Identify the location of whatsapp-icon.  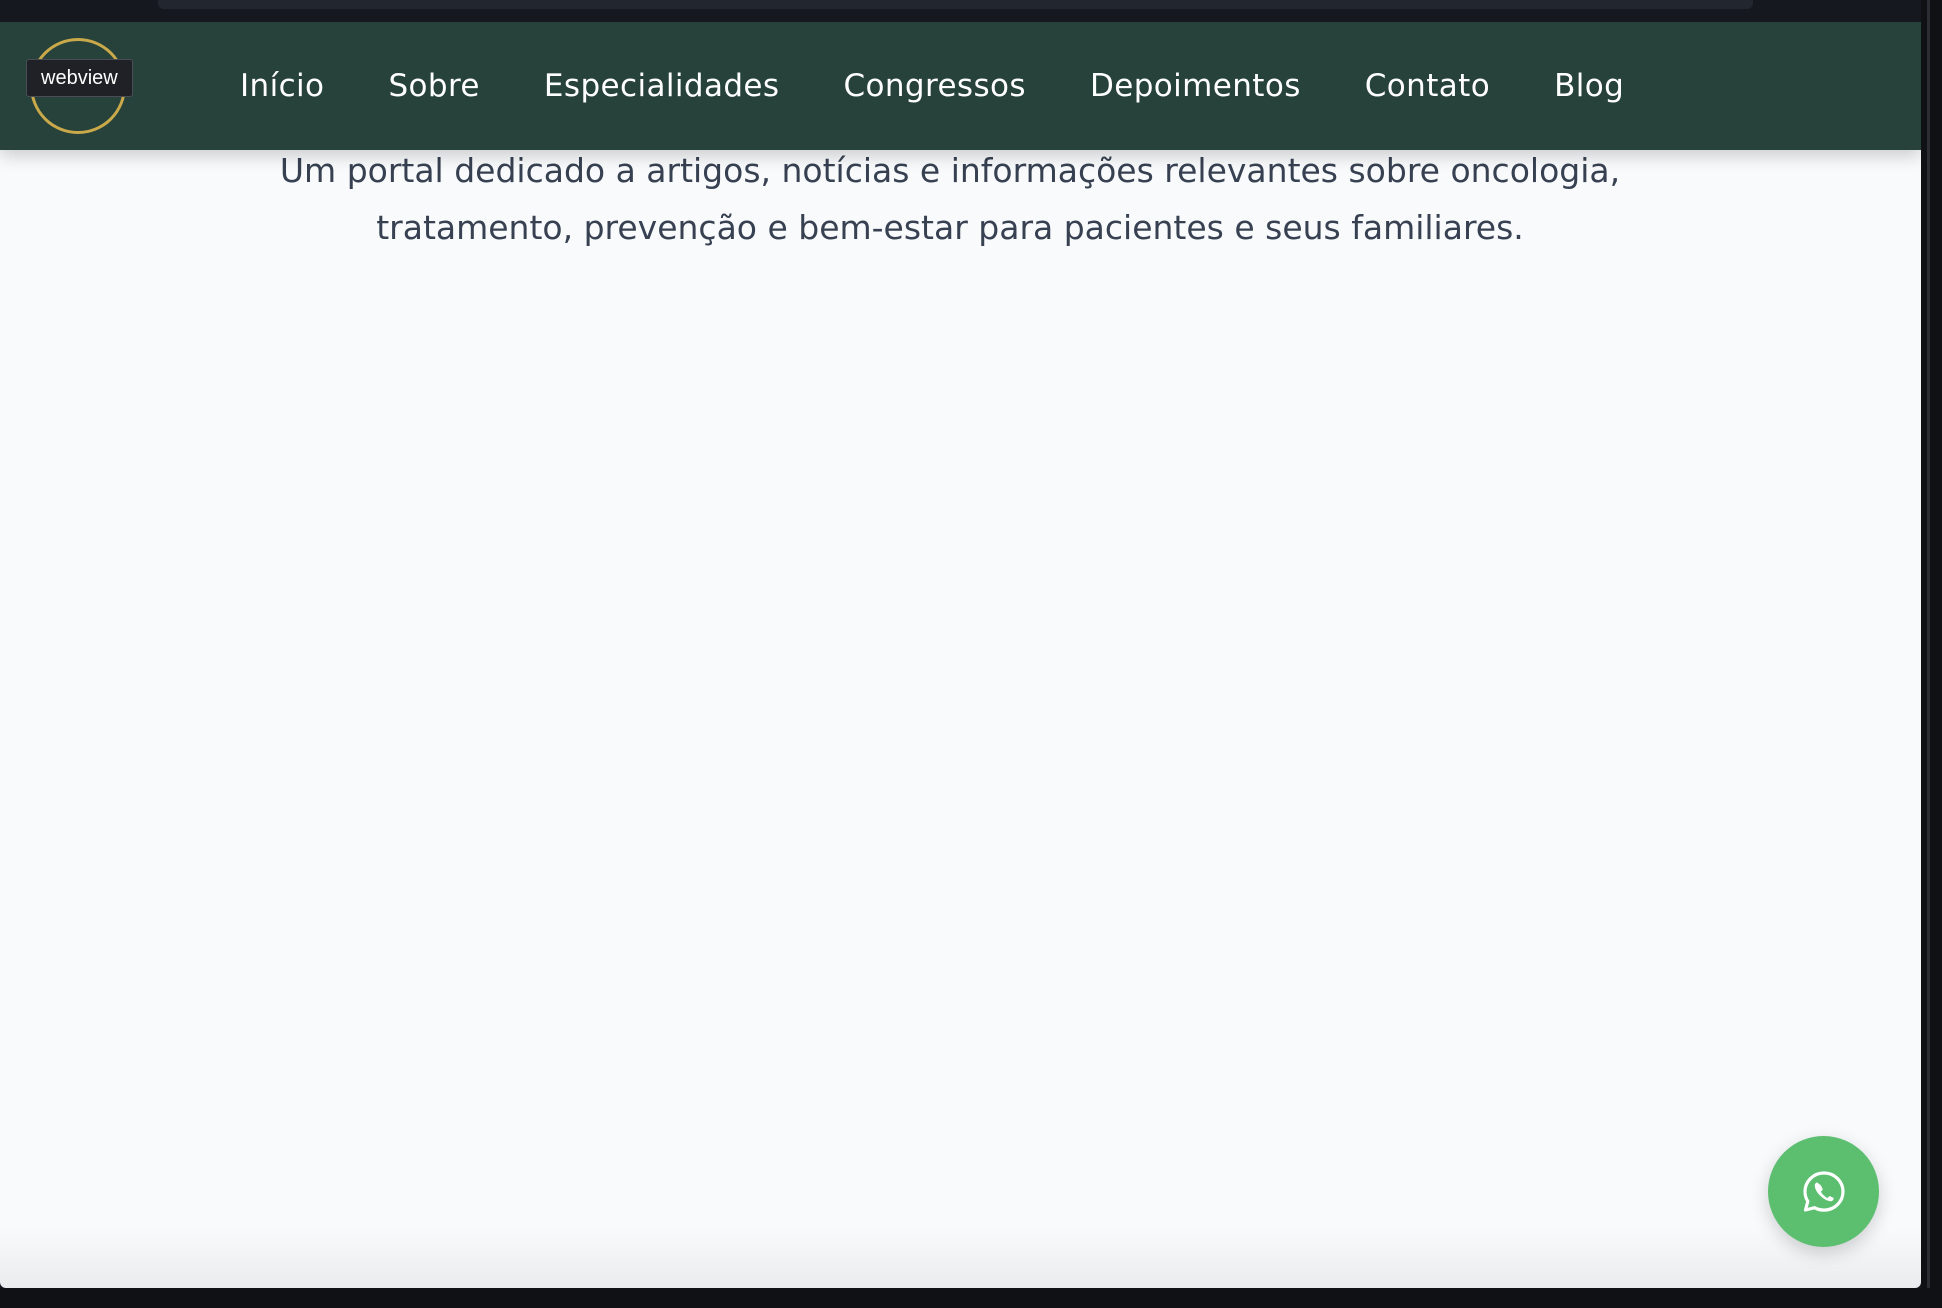
(1823, 1191).